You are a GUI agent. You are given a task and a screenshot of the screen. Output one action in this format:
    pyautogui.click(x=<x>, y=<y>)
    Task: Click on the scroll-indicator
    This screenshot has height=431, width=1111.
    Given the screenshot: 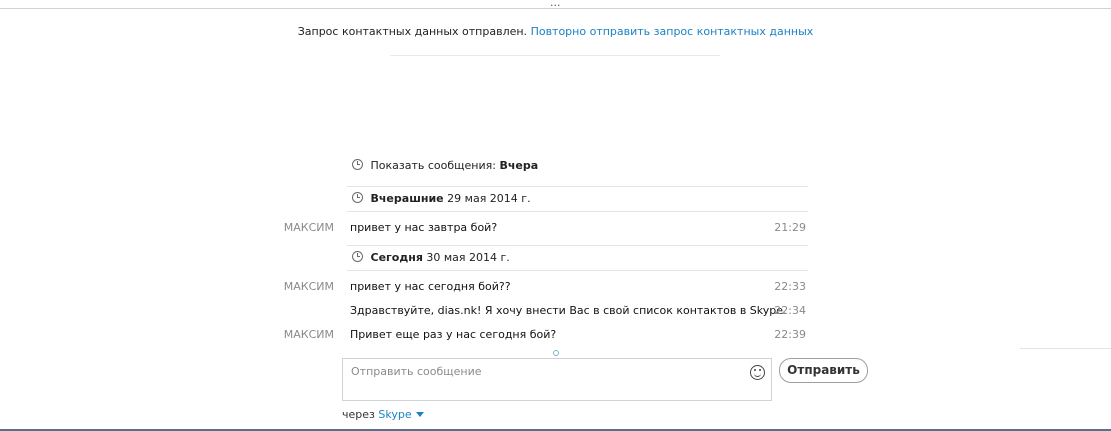 What is the action you would take?
    pyautogui.click(x=556, y=353)
    